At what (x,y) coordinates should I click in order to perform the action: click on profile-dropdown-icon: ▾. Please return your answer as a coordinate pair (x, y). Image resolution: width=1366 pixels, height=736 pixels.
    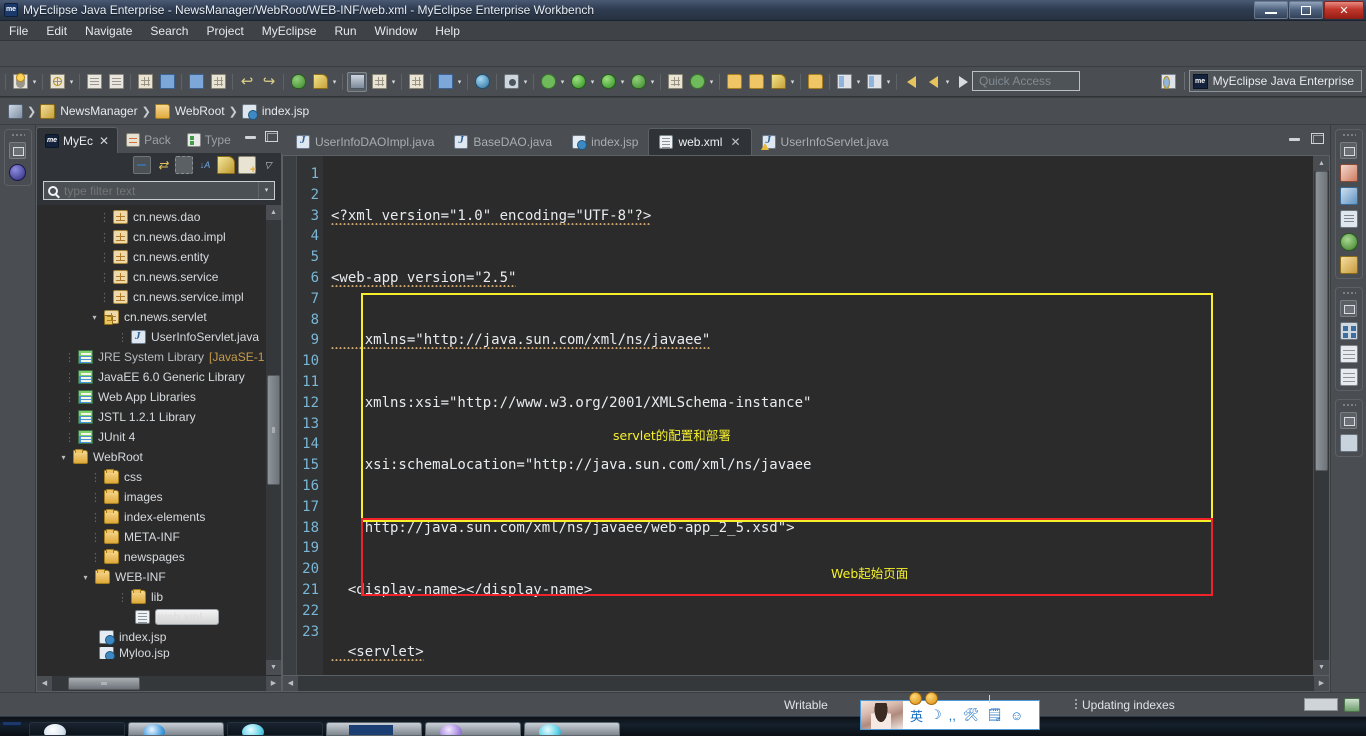
    Looking at the image, I should click on (562, 82).